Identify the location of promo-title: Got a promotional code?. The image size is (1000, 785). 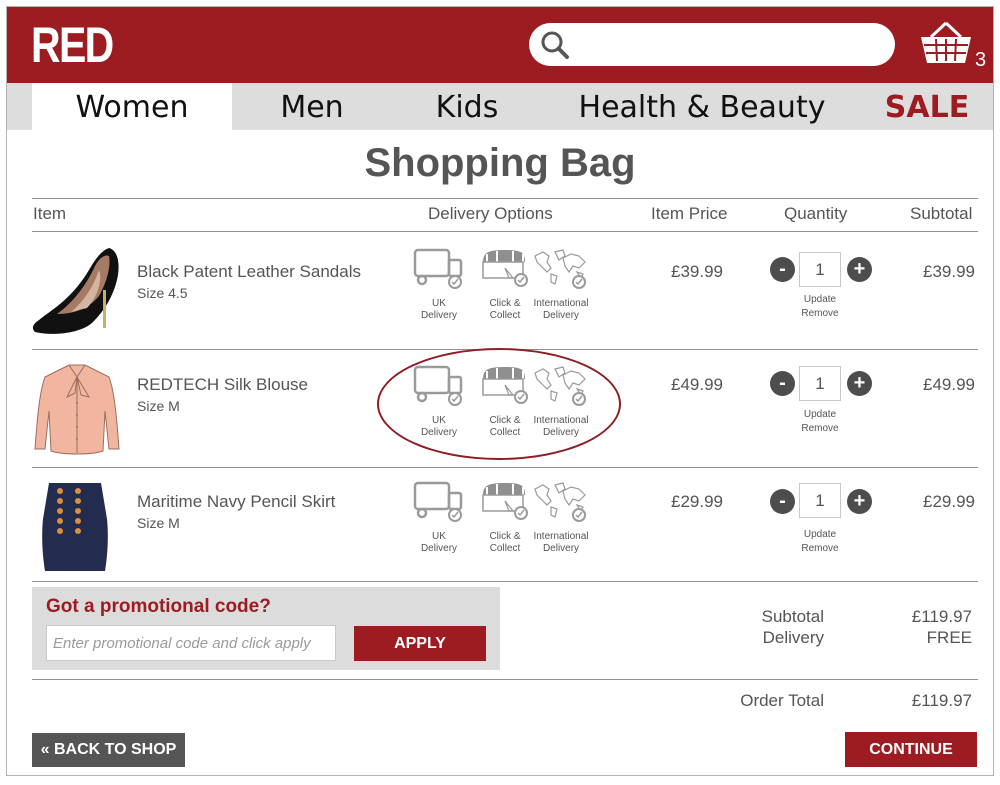
(158, 606).